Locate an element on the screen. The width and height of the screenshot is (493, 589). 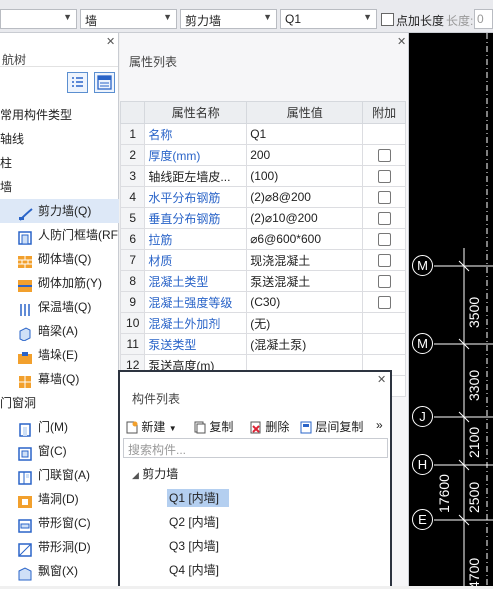
property-row: 2 厚度(mm) 200 is located at coordinates (262, 155).